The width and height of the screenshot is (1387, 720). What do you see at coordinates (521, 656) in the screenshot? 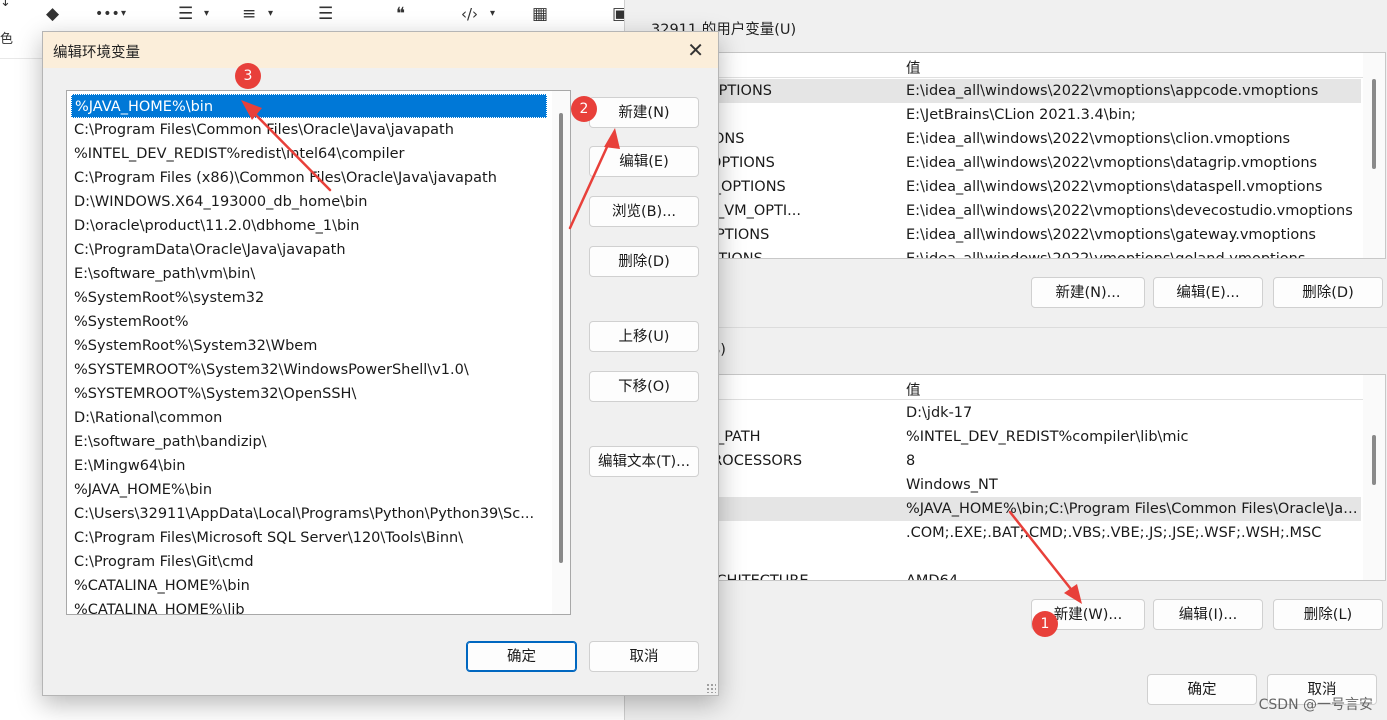
I see `dialog-ok-button: 确定` at bounding box center [521, 656].